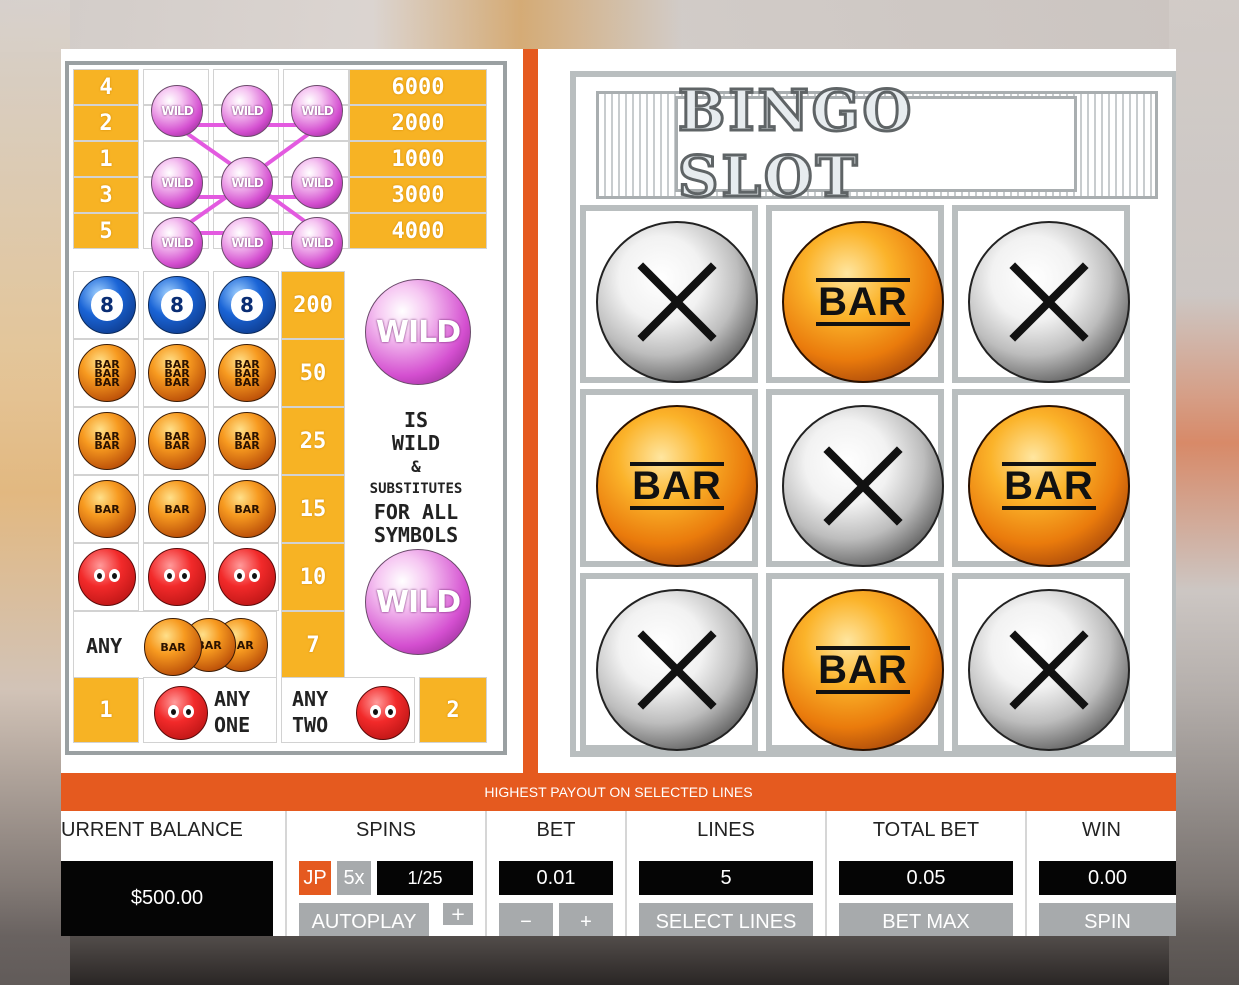  What do you see at coordinates (416, 443) in the screenshot?
I see `wild-text-line: WILD` at bounding box center [416, 443].